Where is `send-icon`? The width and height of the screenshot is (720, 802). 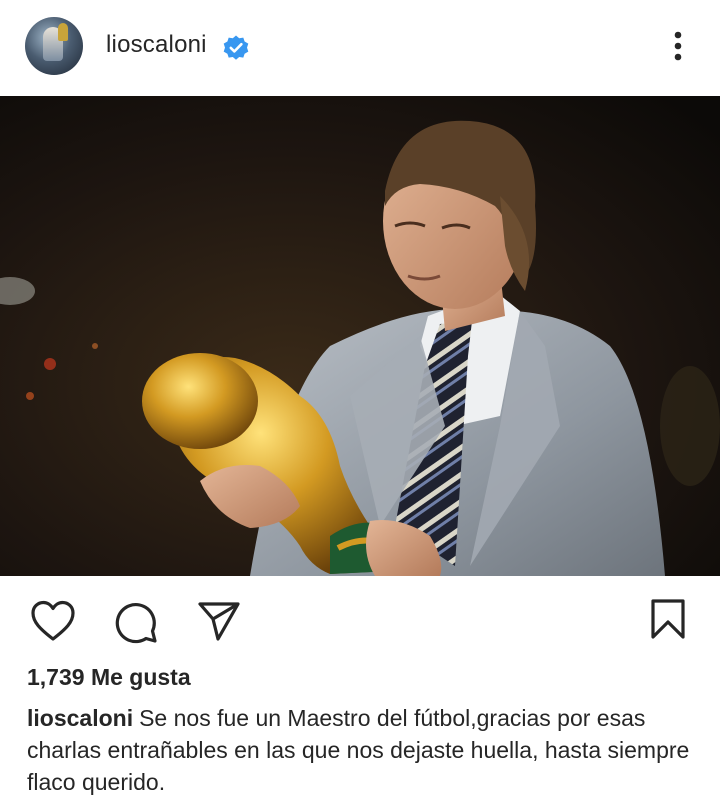 send-icon is located at coordinates (219, 621).